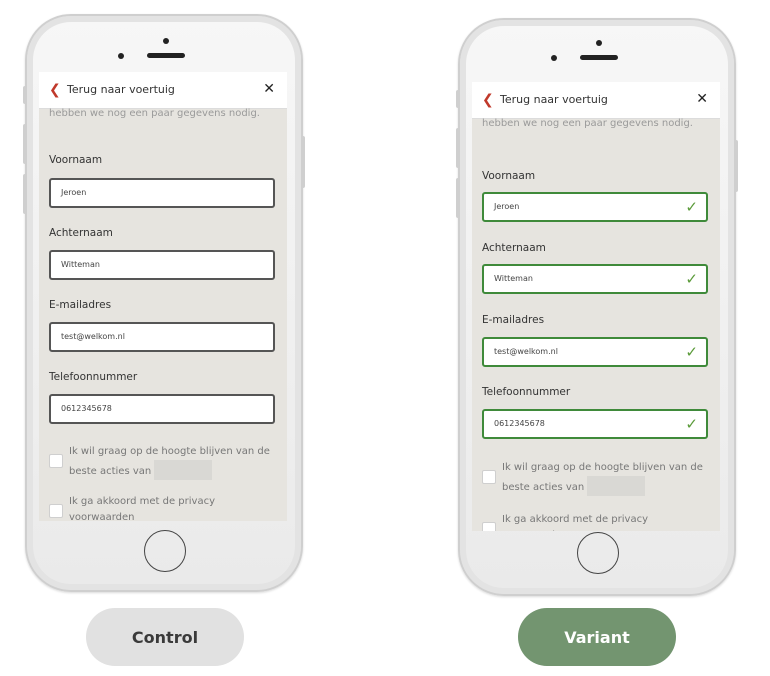  Describe the element at coordinates (165, 637) in the screenshot. I see `control-button: Control` at that location.